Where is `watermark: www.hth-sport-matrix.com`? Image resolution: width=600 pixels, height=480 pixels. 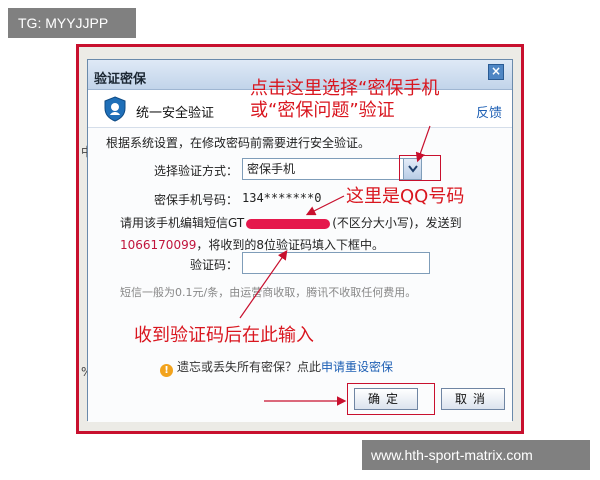
watermark: www.hth-sport-matrix.com is located at coordinates (476, 455).